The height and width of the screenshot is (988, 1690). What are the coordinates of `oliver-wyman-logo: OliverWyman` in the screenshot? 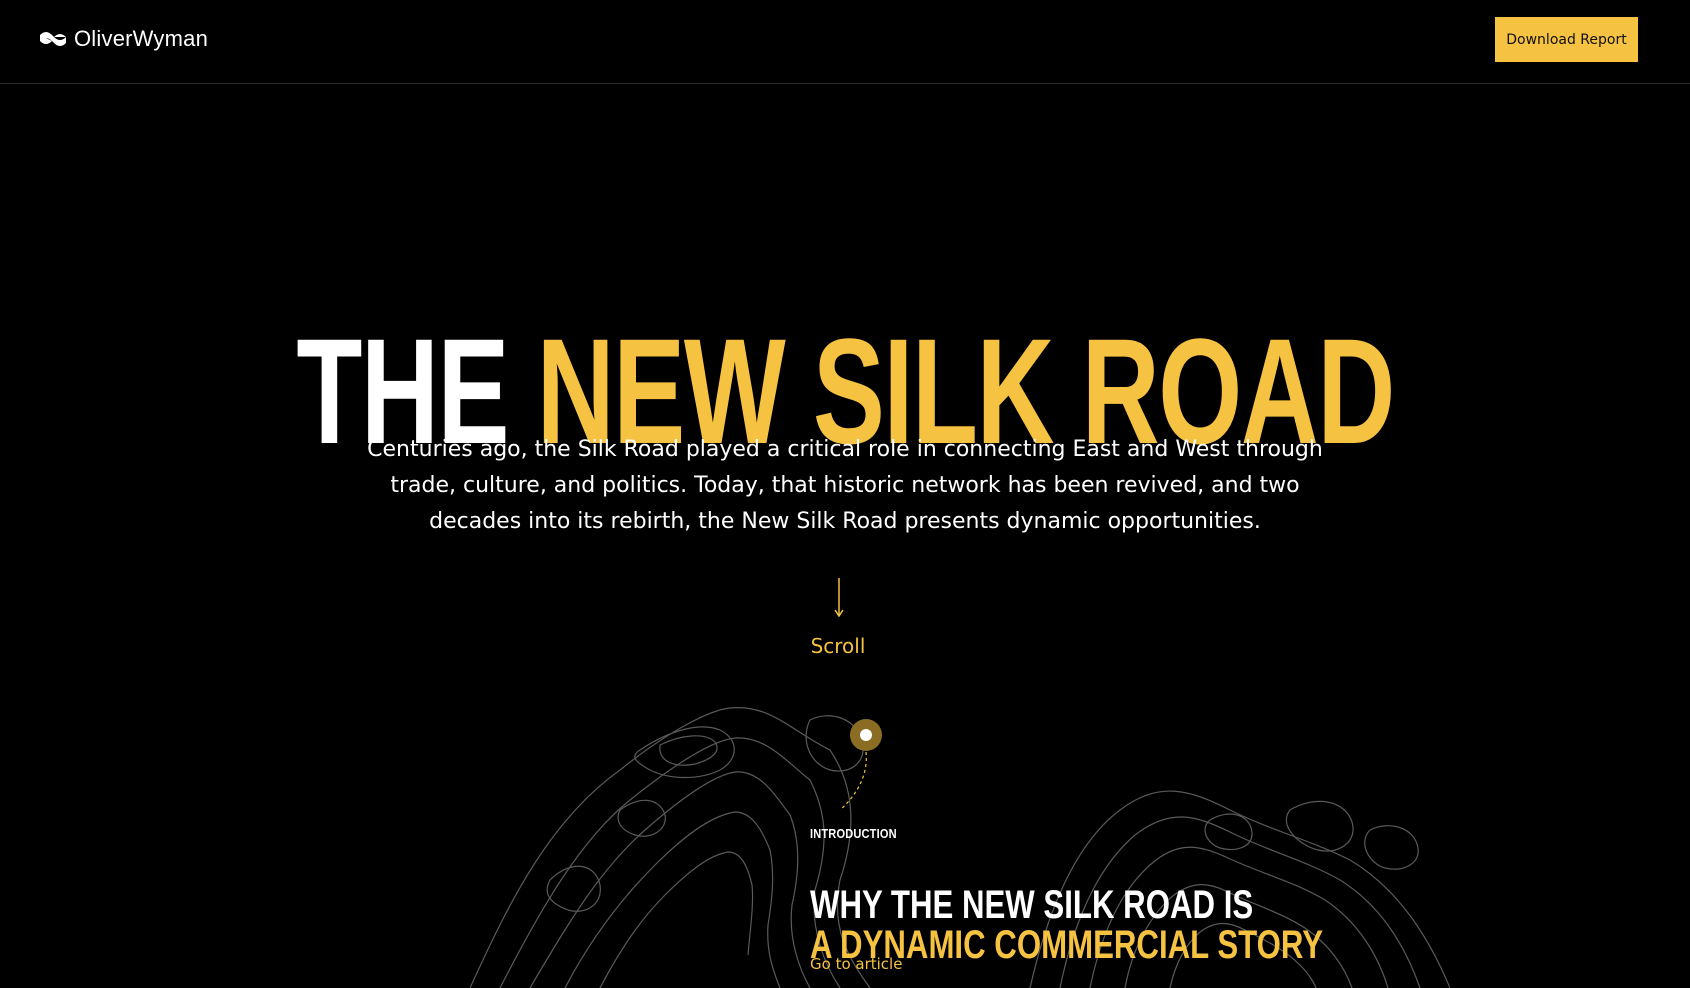 It's located at (123, 39).